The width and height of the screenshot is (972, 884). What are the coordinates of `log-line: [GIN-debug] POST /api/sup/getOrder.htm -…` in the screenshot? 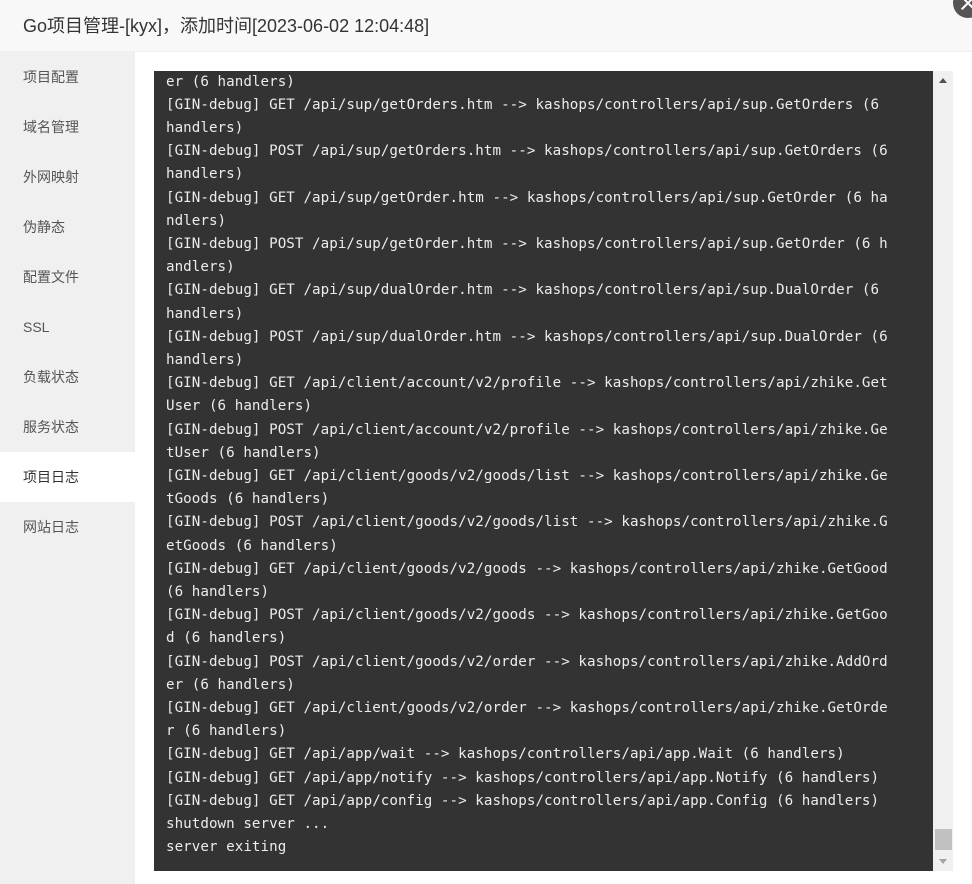 It's located at (527, 243).